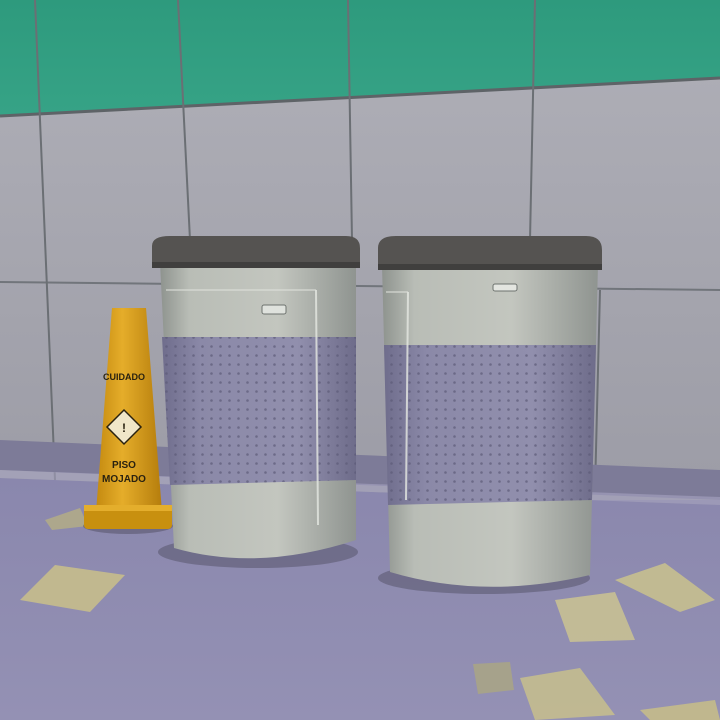 This screenshot has width=720, height=720. Describe the element at coordinates (256, 402) in the screenshot. I see `trash-bin-left` at that location.